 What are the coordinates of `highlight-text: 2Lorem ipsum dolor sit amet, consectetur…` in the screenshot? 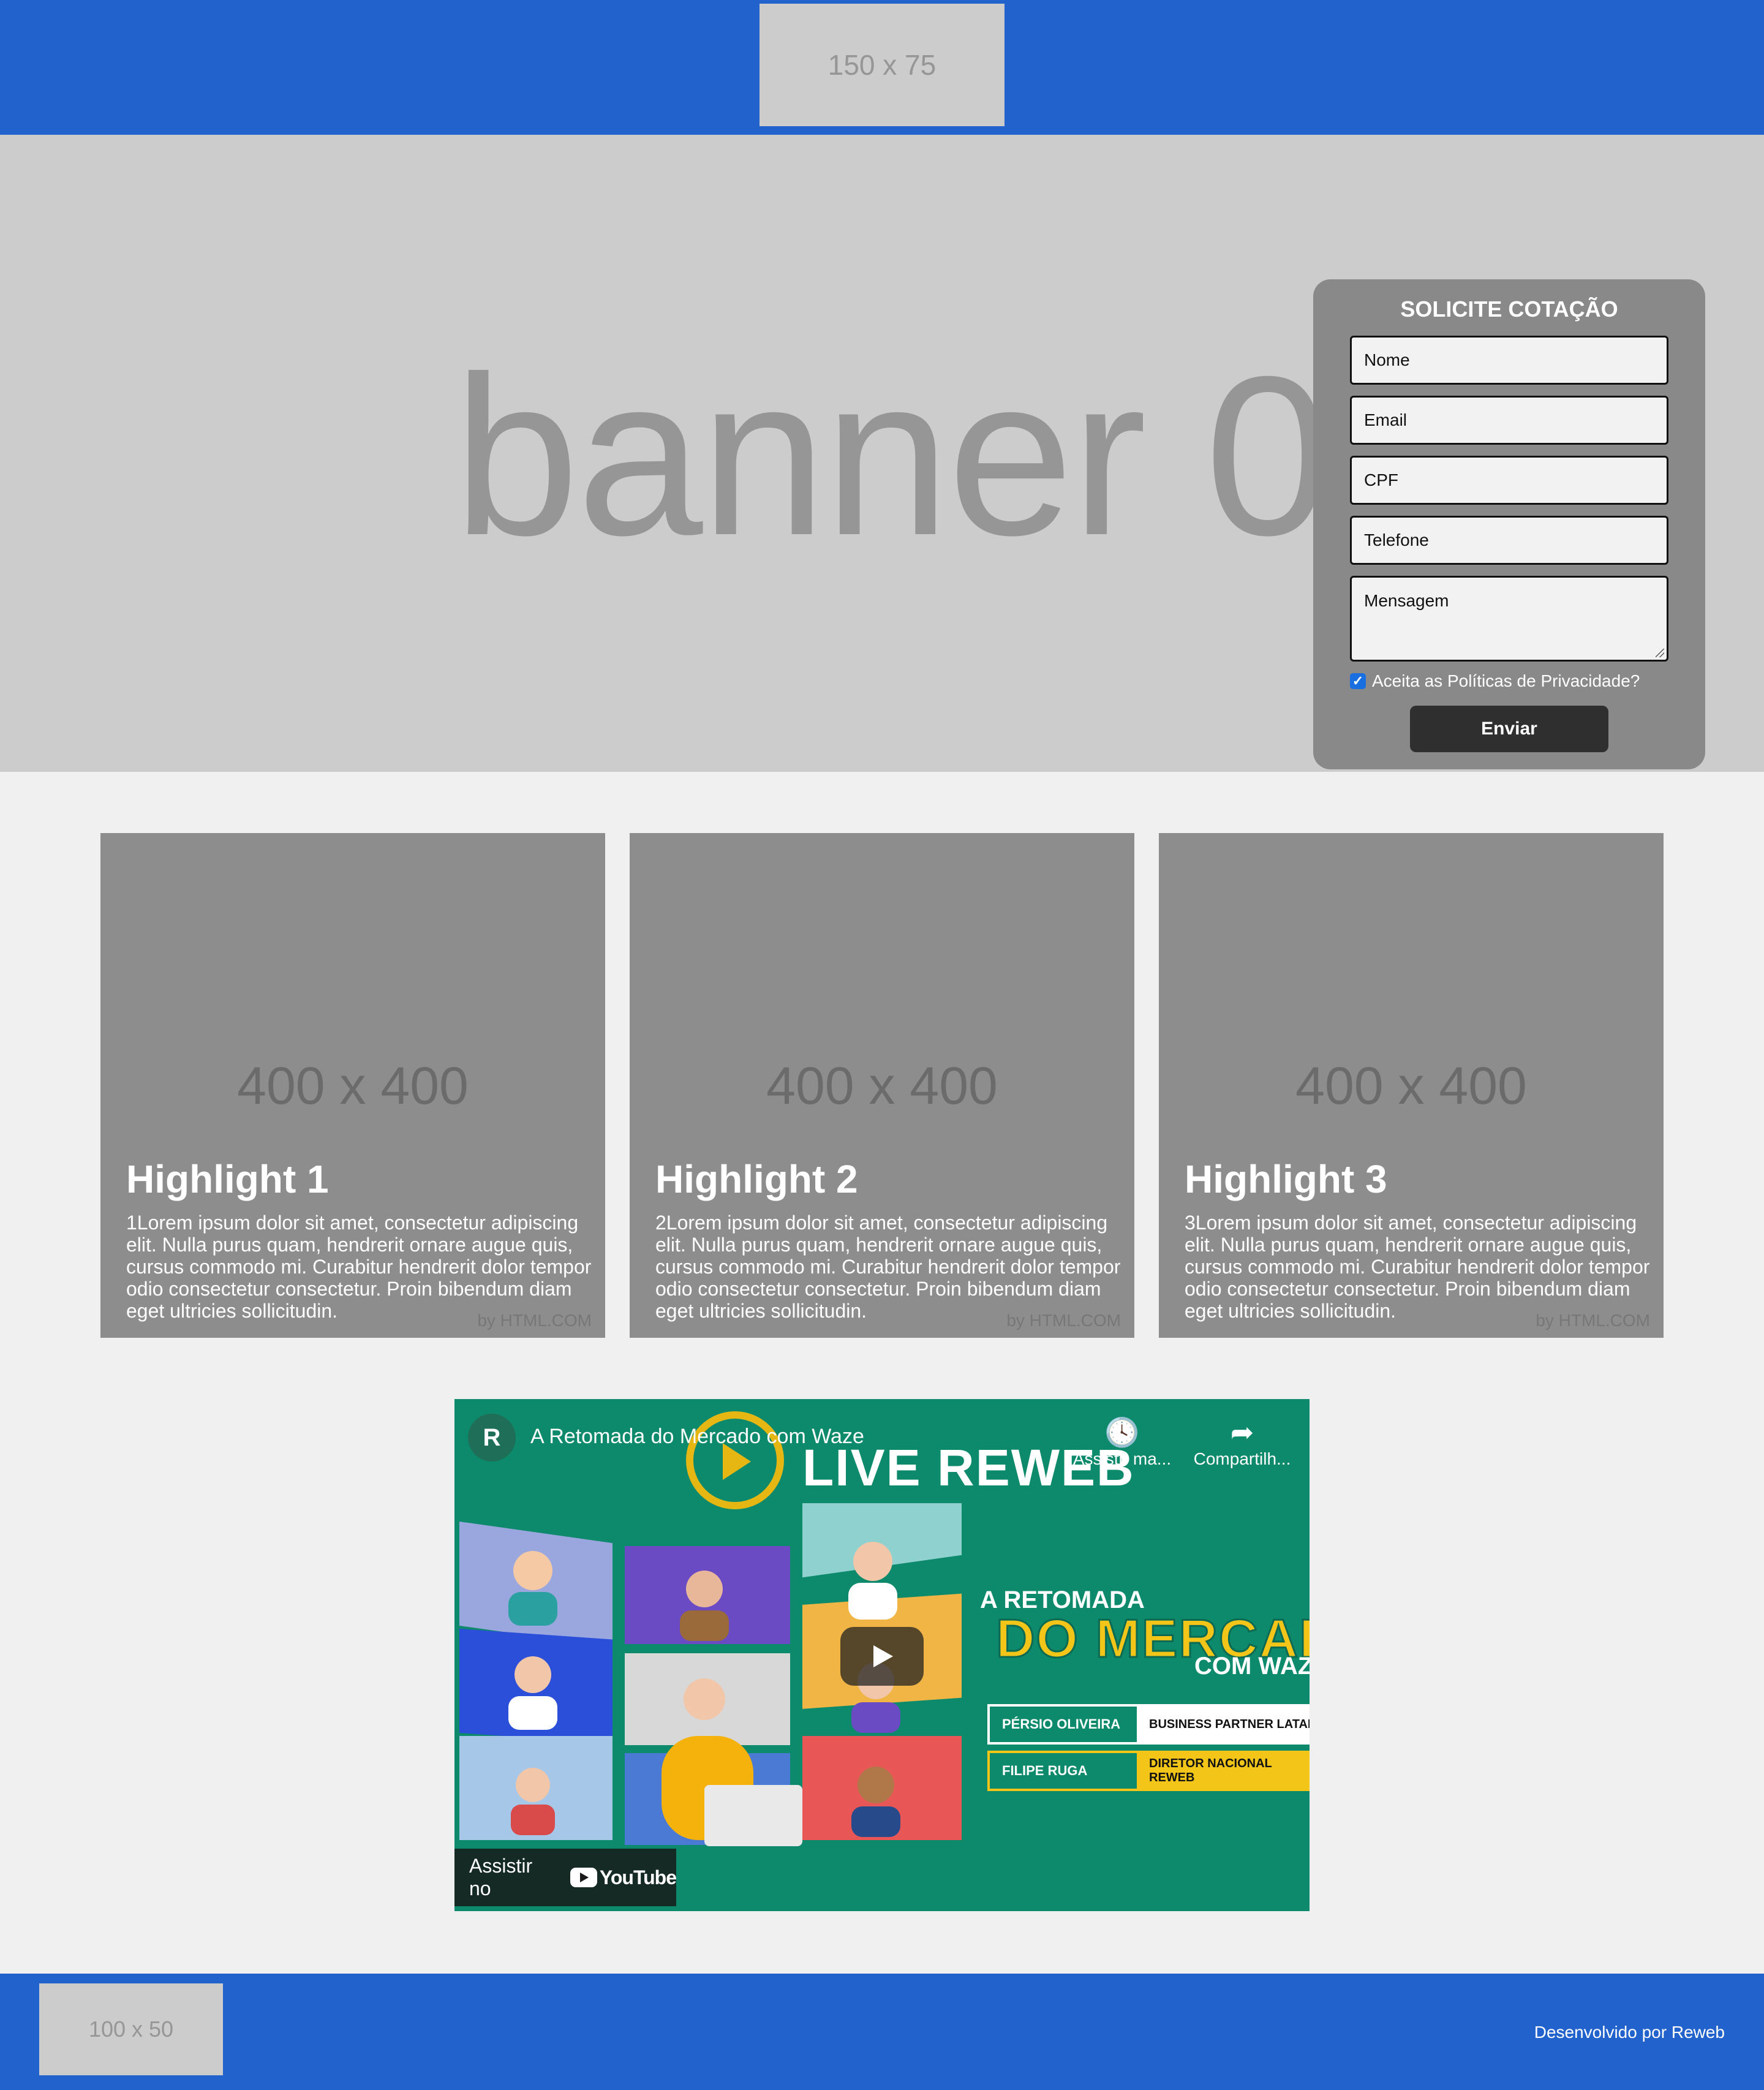 It's located at (888, 1267).